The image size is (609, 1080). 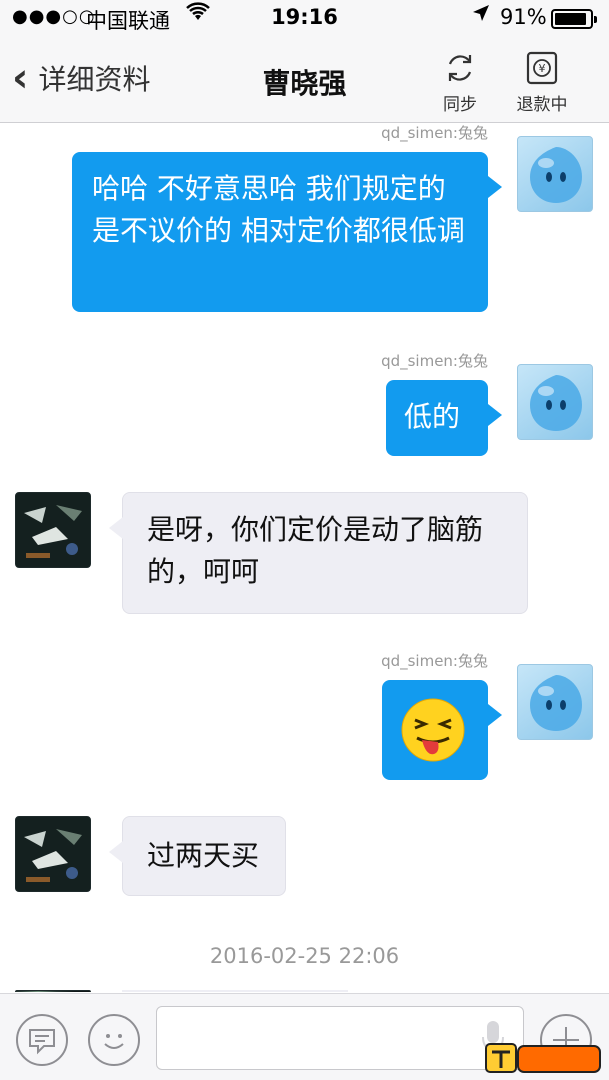 I want to click on message-text: 低的, so click(x=432, y=416).